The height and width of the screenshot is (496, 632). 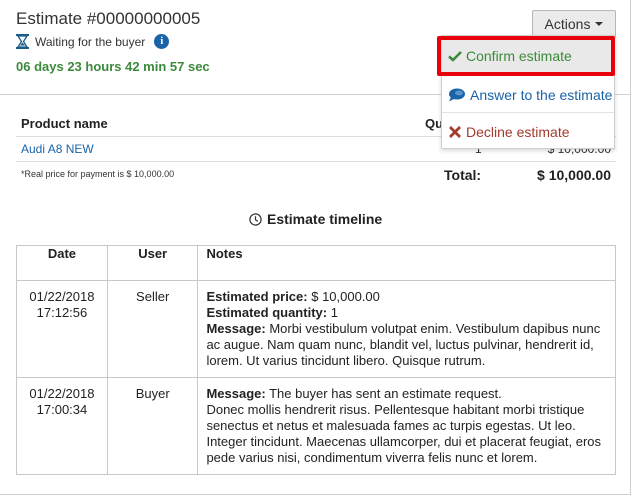 What do you see at coordinates (152, 329) in the screenshot?
I see `row-user: Seller` at bounding box center [152, 329].